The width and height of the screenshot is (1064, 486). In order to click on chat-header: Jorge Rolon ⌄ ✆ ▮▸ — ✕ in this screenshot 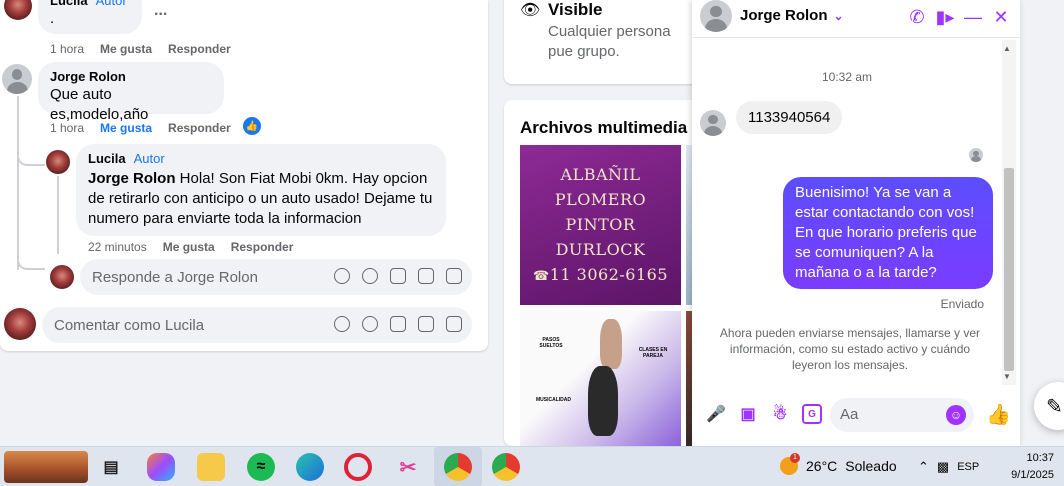, I will do `click(856, 19)`.